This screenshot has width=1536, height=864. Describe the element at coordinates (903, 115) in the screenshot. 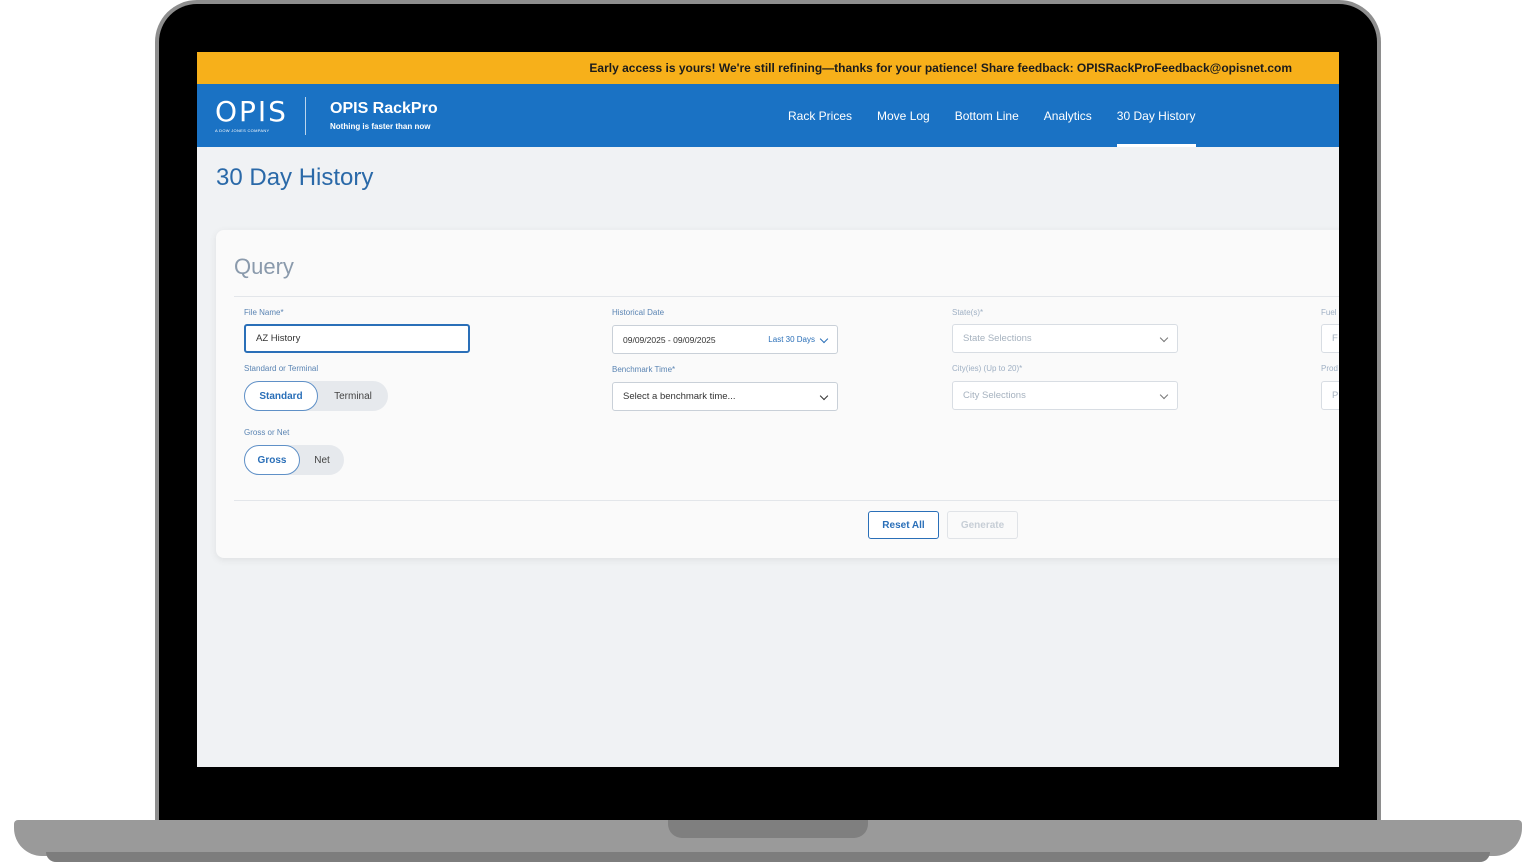

I see `nav-move-log: Move Log` at that location.